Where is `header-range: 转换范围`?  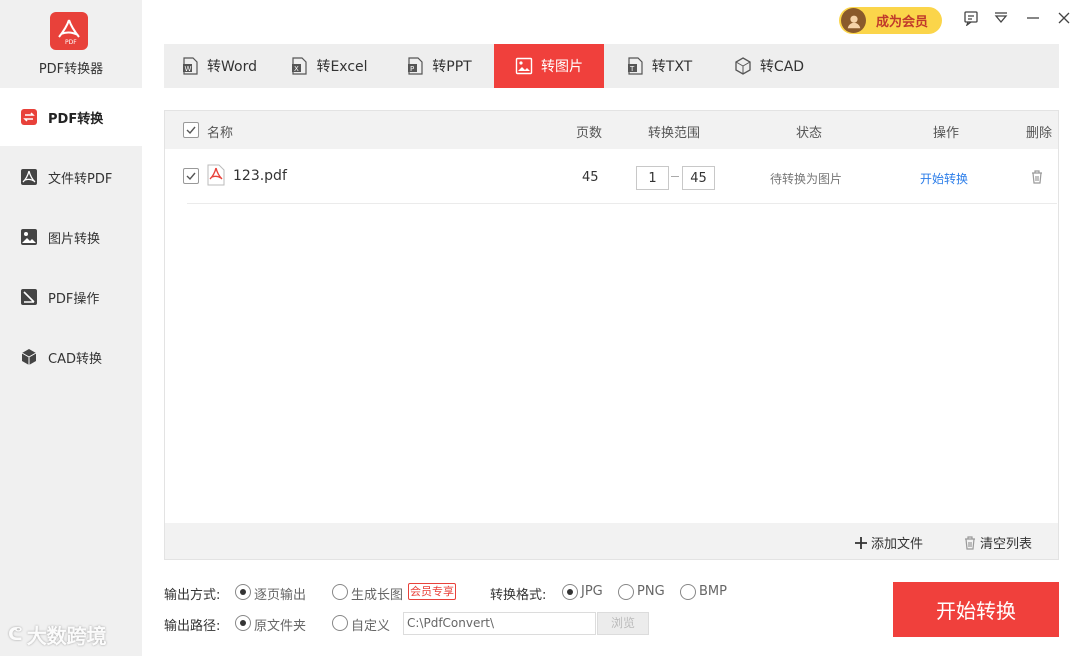 header-range: 转换范围 is located at coordinates (674, 133).